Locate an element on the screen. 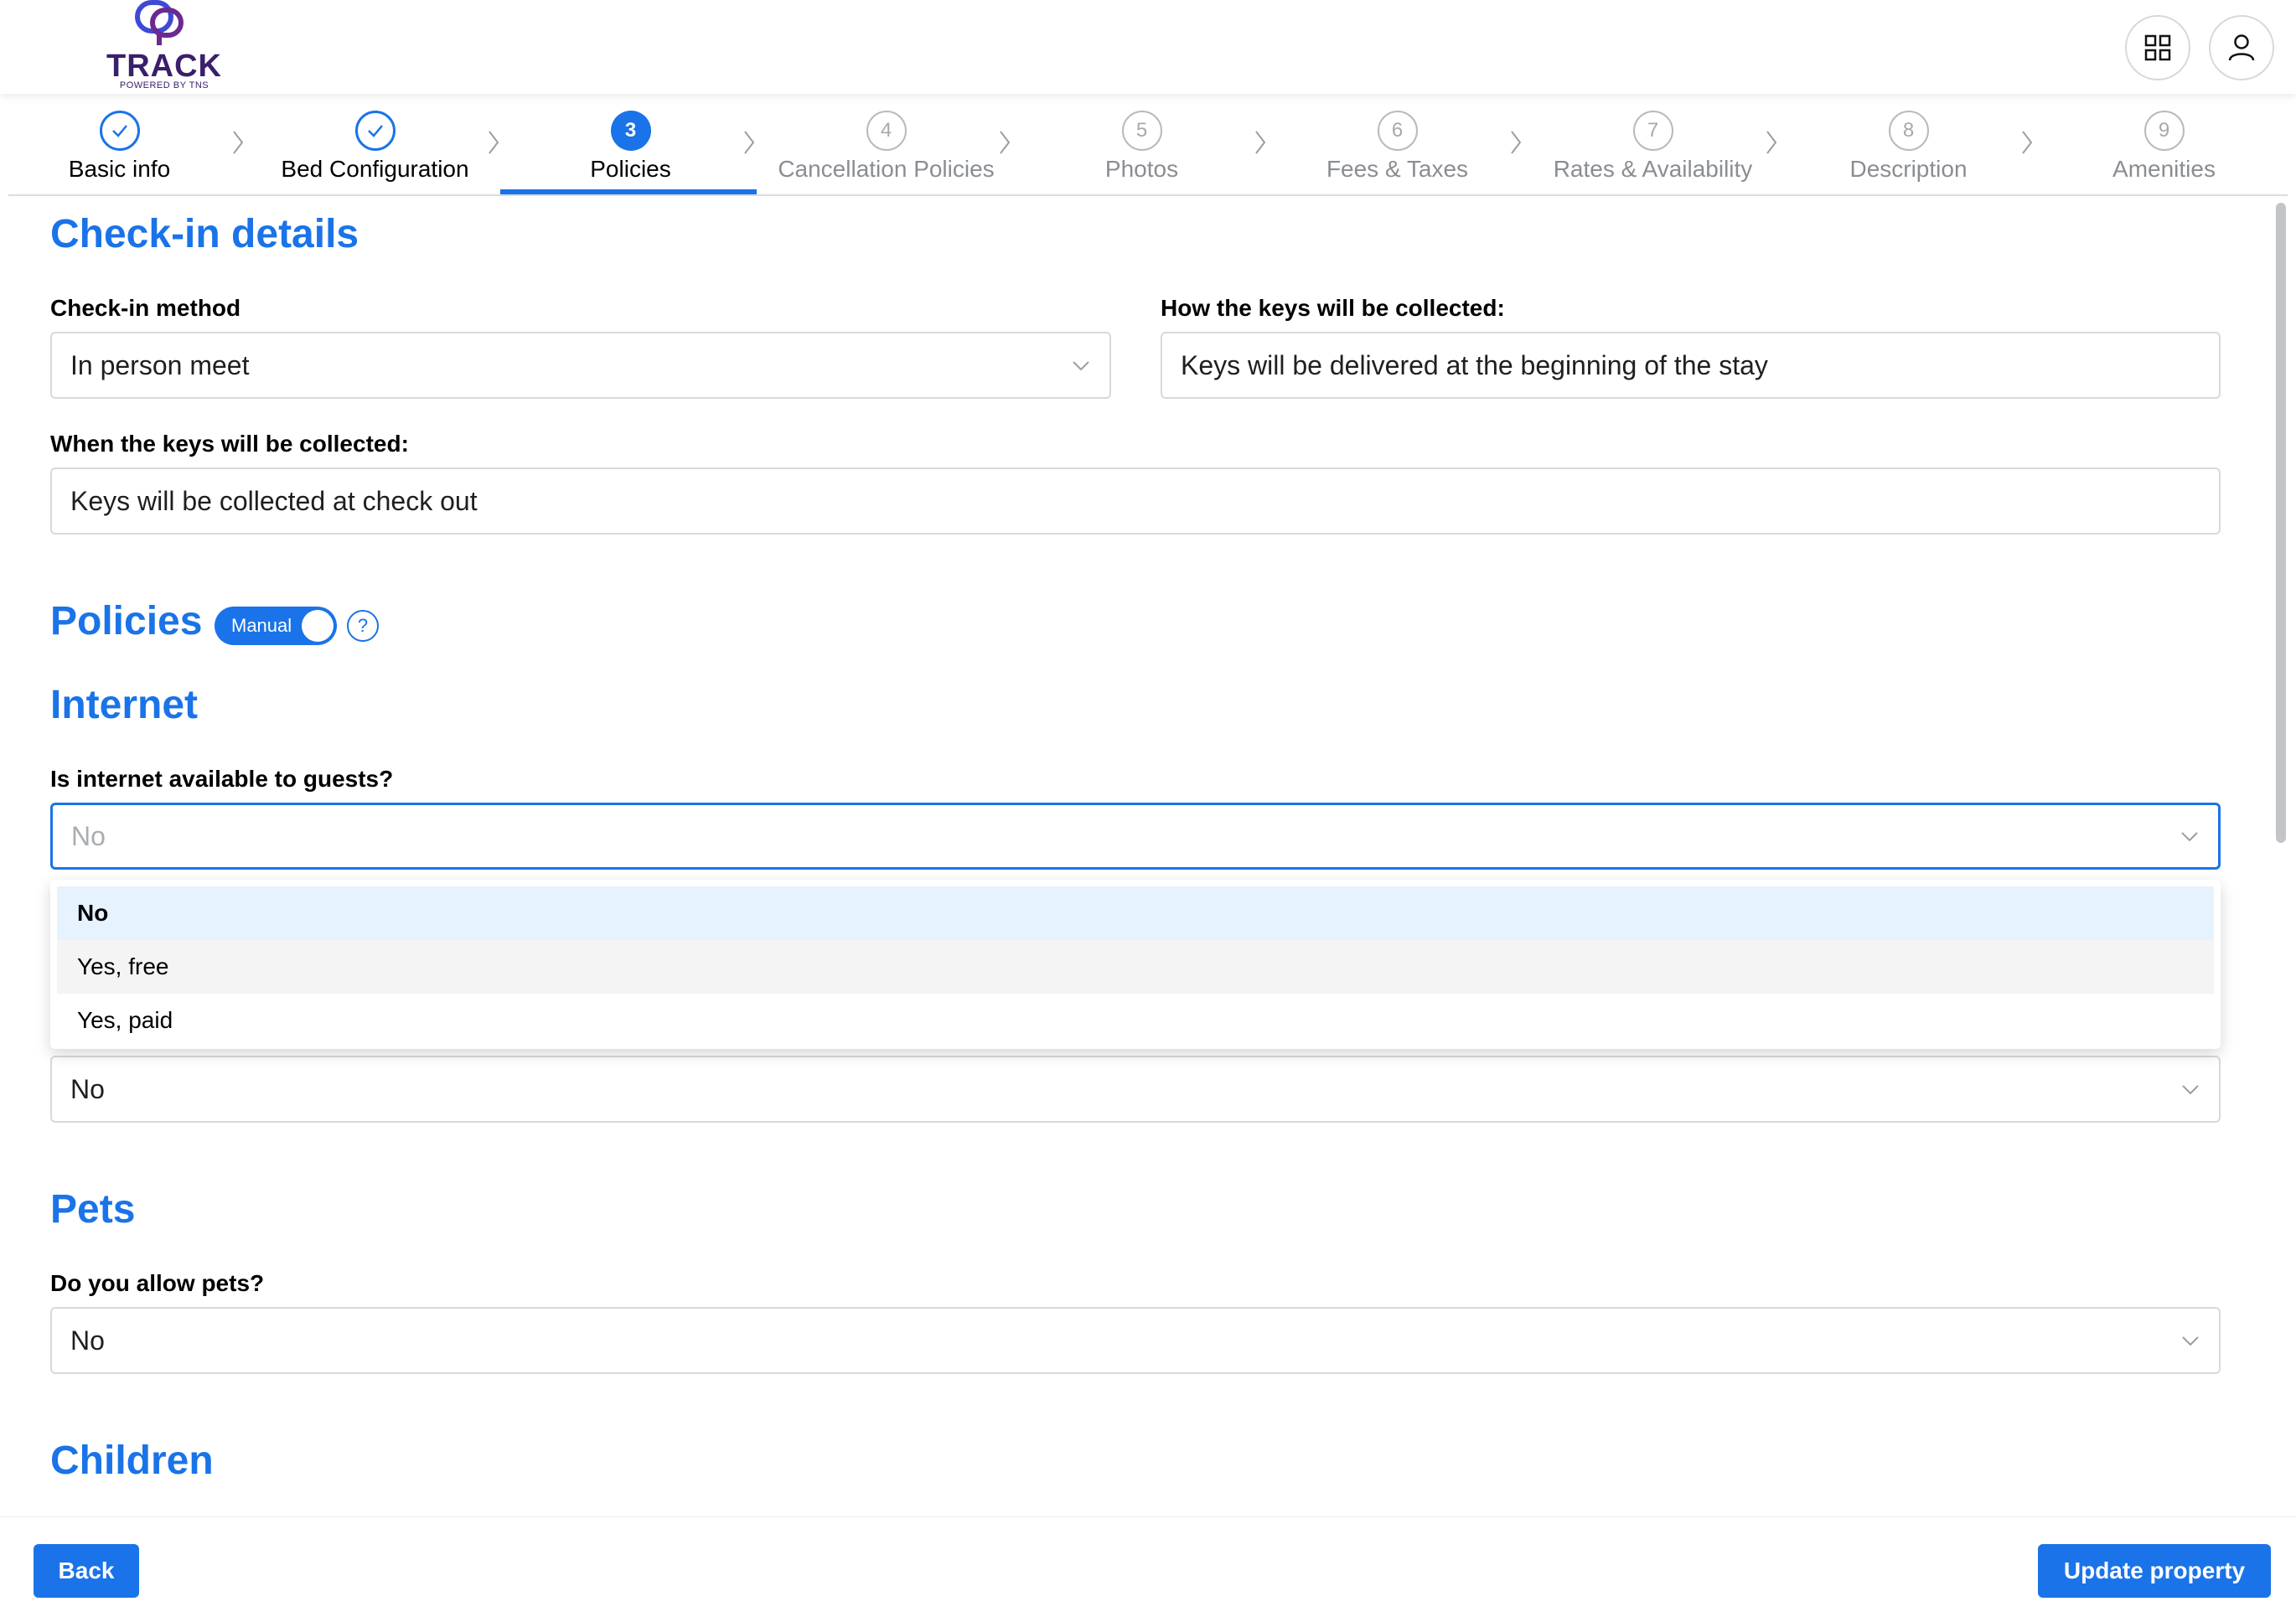 The height and width of the screenshot is (1622, 2296). user-icon is located at coordinates (2242, 47).